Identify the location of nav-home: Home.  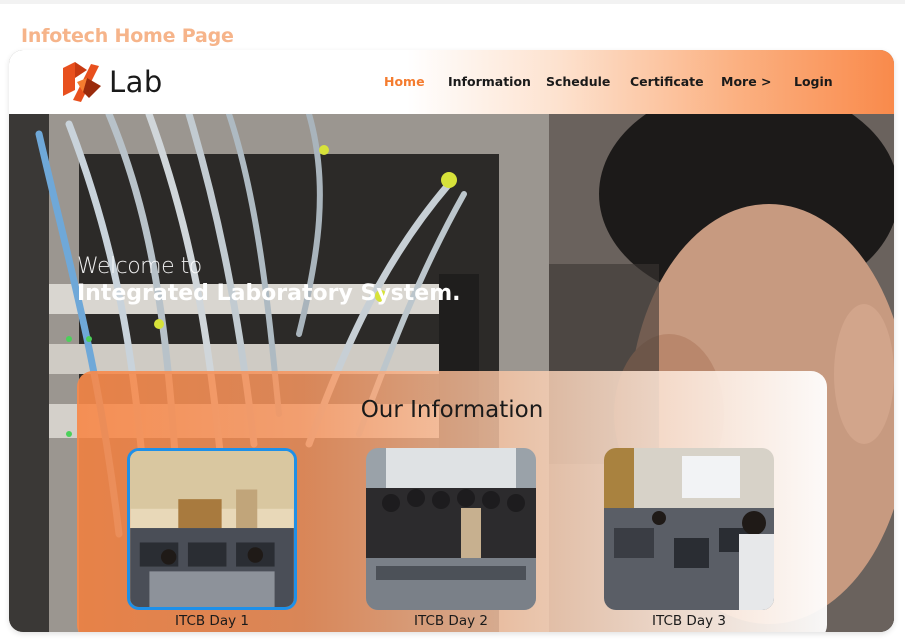
(404, 81).